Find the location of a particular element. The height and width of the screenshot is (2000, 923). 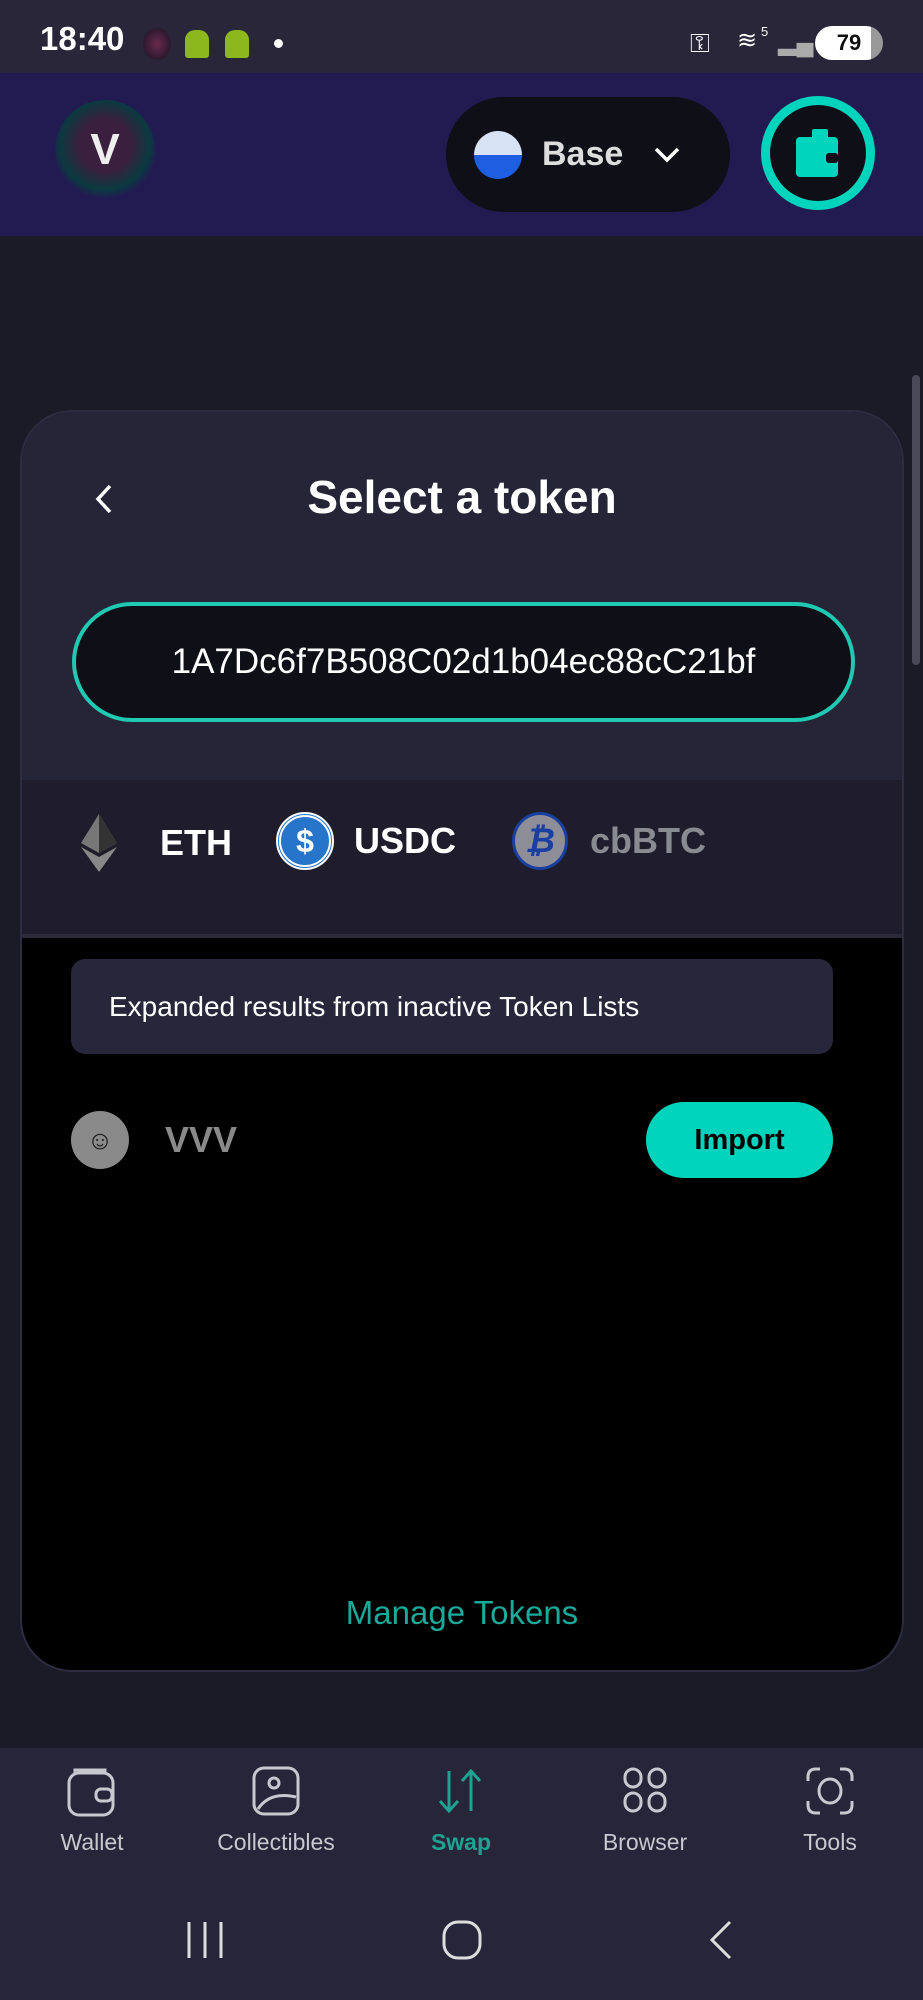

eth-icon is located at coordinates (99, 843).